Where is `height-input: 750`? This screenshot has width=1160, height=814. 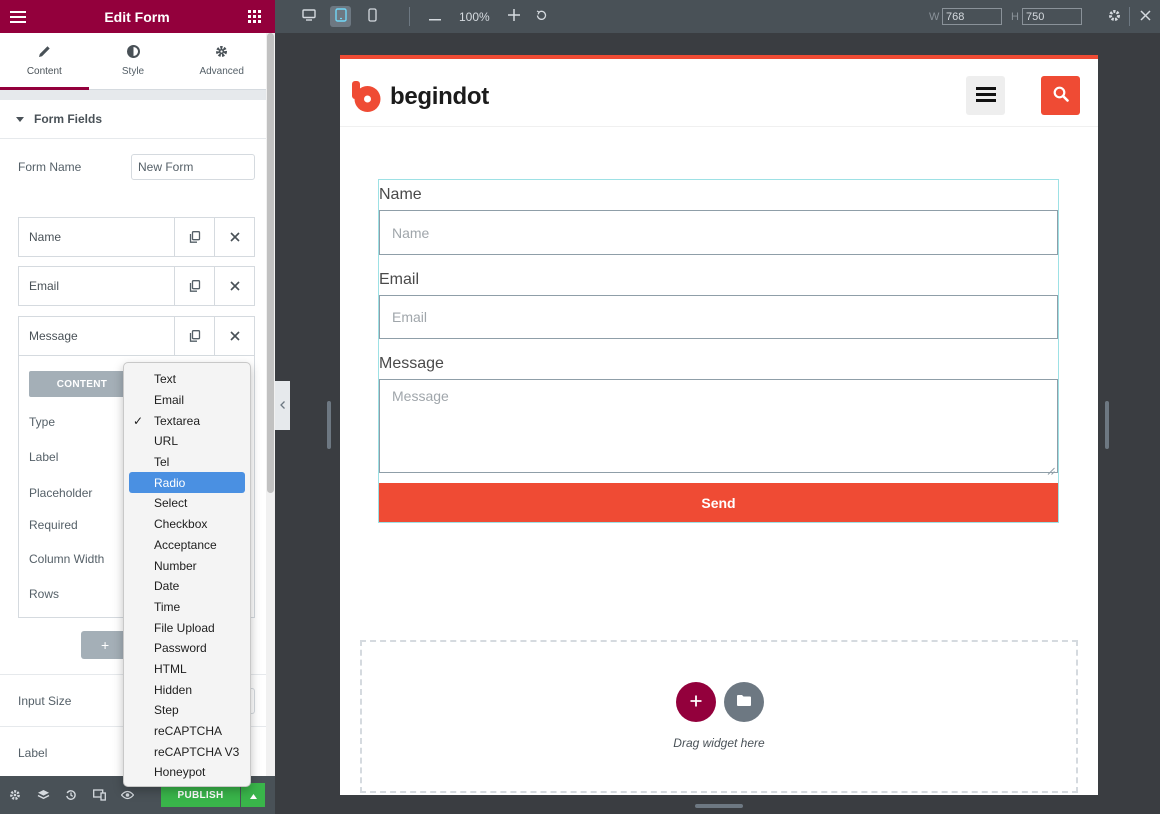
height-input: 750 is located at coordinates (1052, 16).